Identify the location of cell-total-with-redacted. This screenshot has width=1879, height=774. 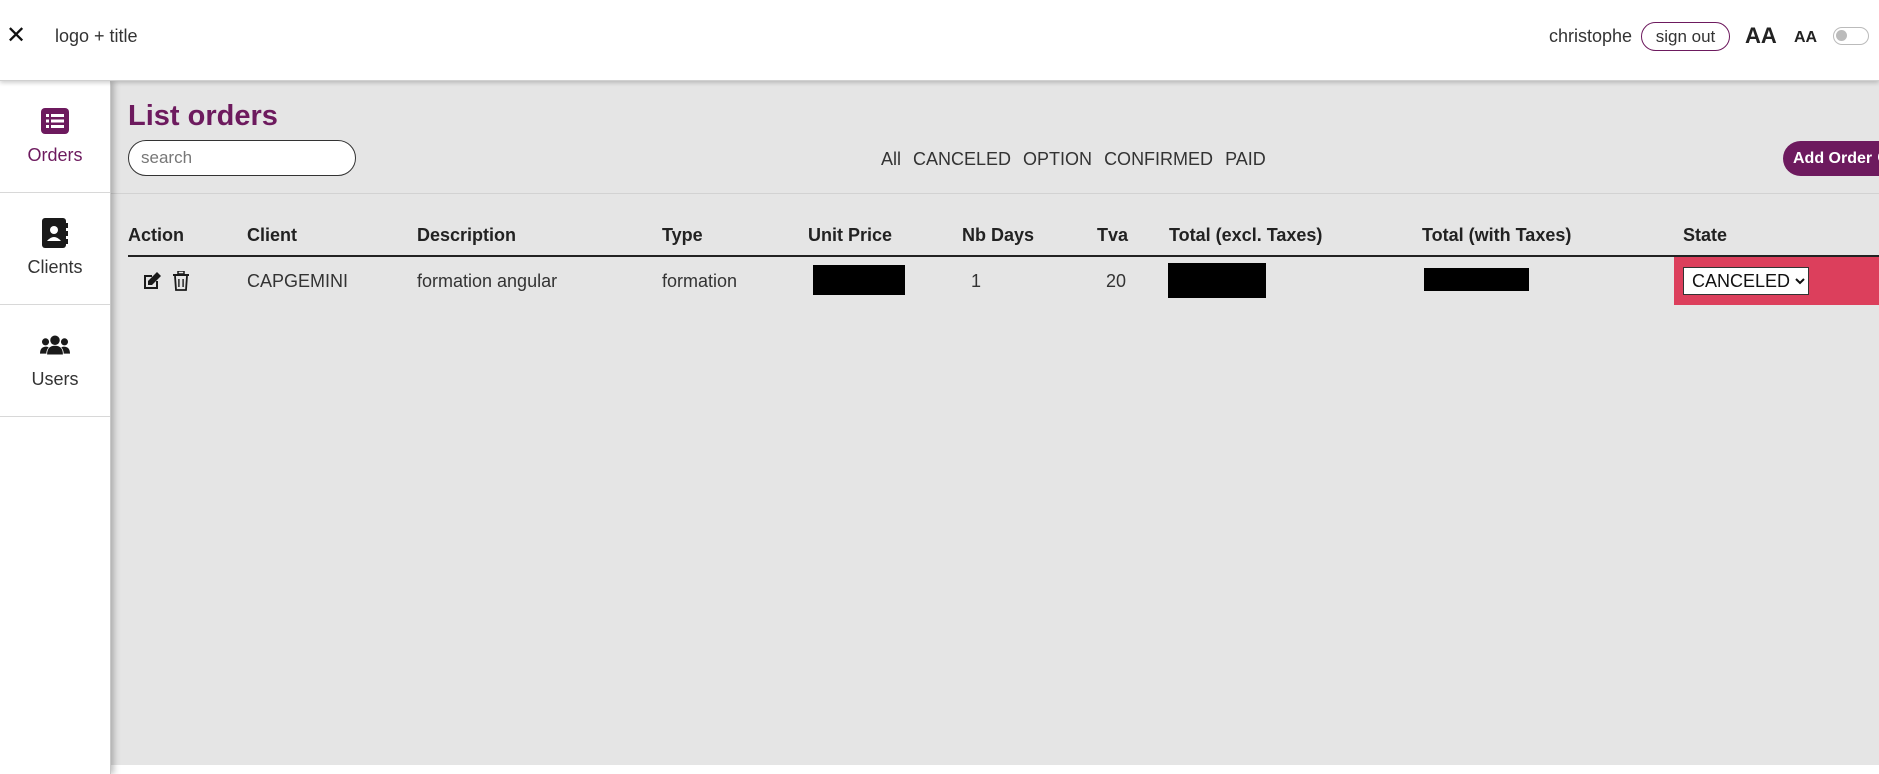
(1476, 279).